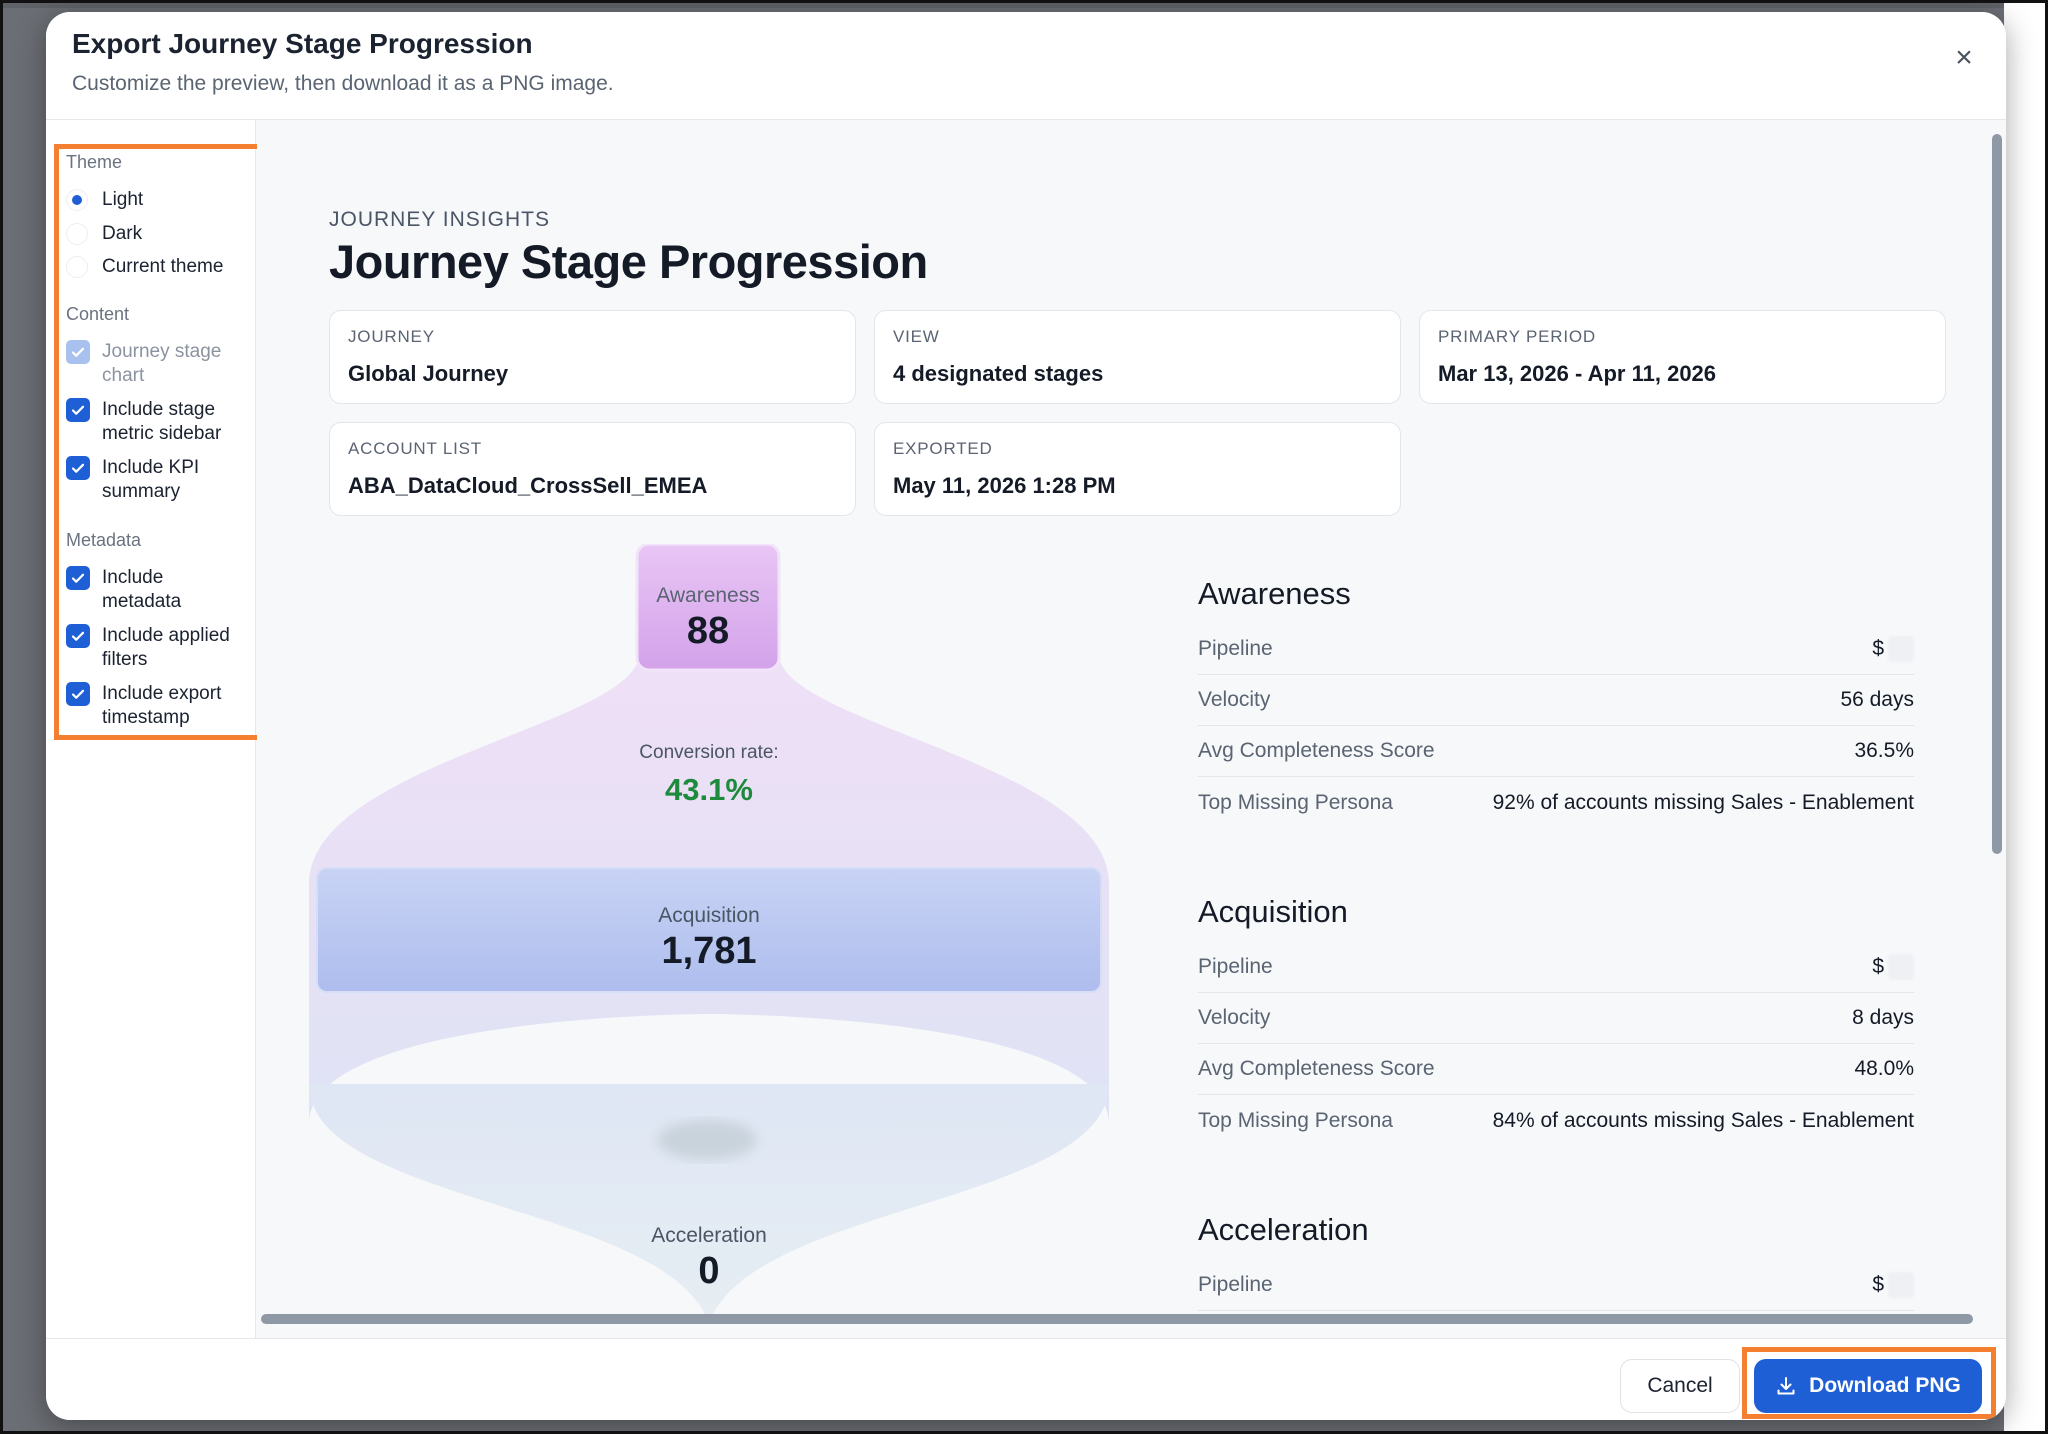 This screenshot has height=1434, width=2048. What do you see at coordinates (1517, 336) in the screenshot?
I see `meta-key: PRIMARY PERIOD` at bounding box center [1517, 336].